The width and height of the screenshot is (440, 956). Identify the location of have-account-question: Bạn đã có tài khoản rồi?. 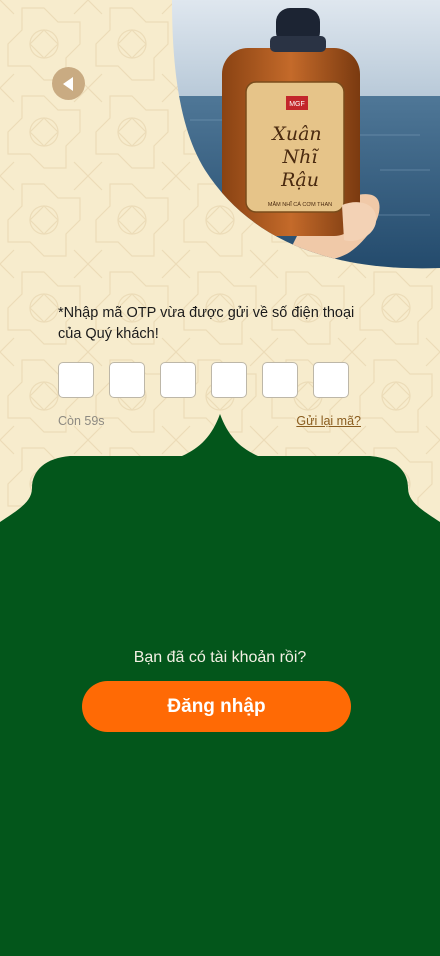
(220, 657).